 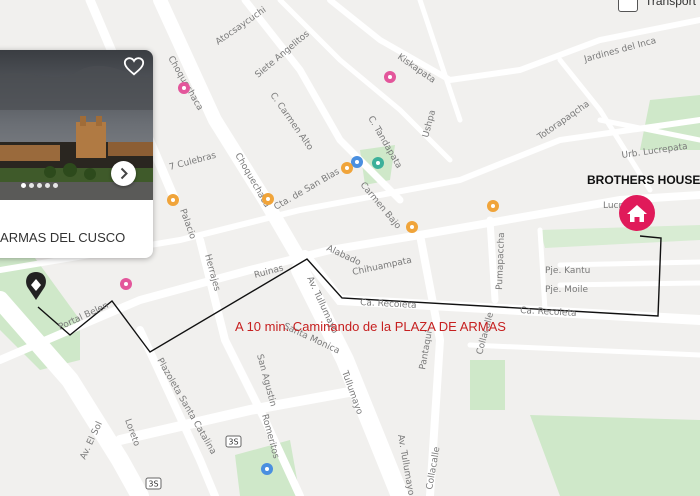 I want to click on route-caption: A 10 min. Caminando de la PLAZA DE ARMAS, so click(x=370, y=326).